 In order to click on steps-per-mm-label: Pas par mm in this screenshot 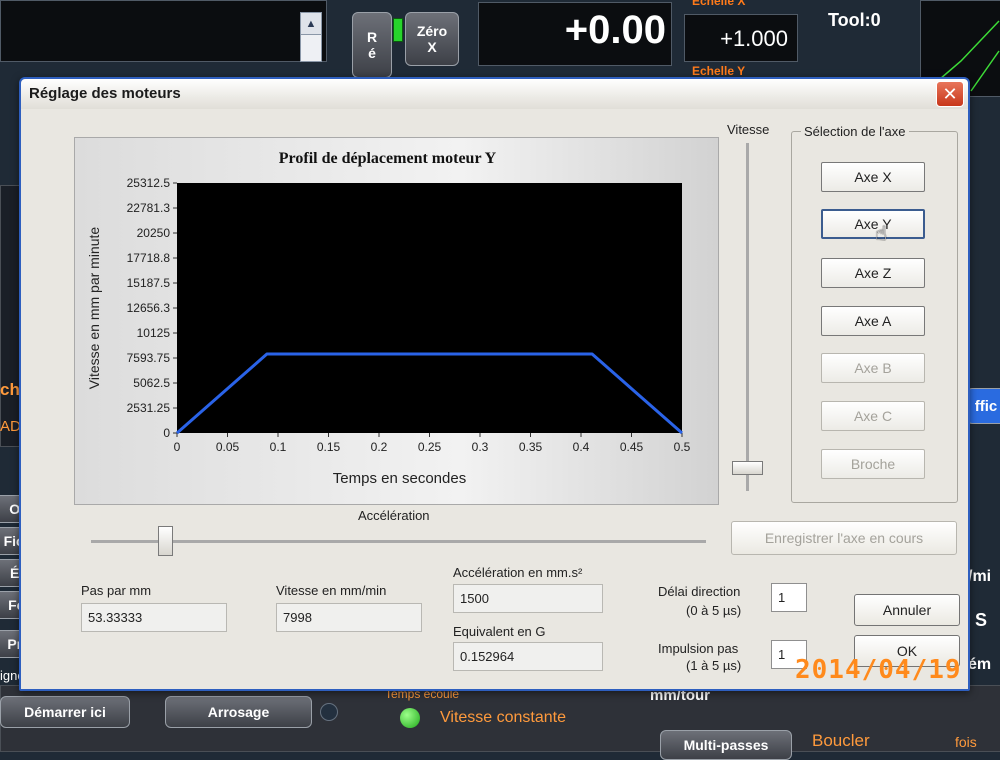, I will do `click(116, 590)`.